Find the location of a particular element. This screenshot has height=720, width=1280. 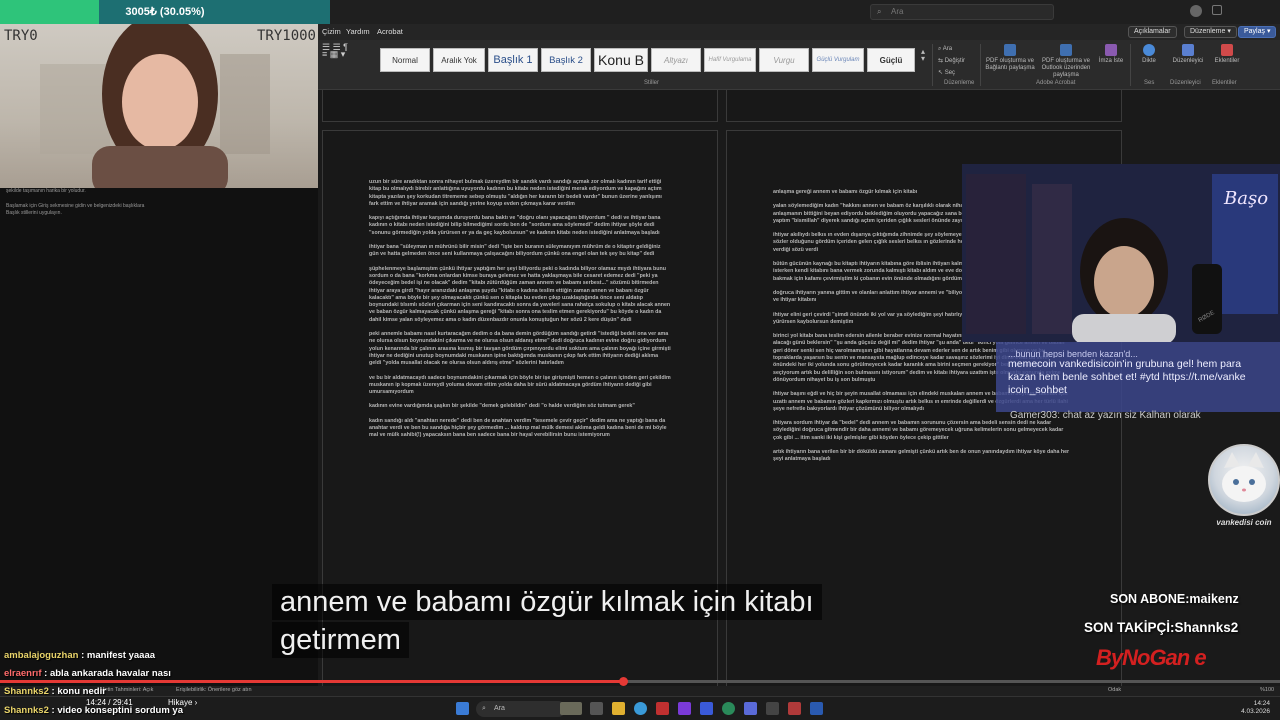

chat-text: konu nedir is located at coordinates (81, 691).